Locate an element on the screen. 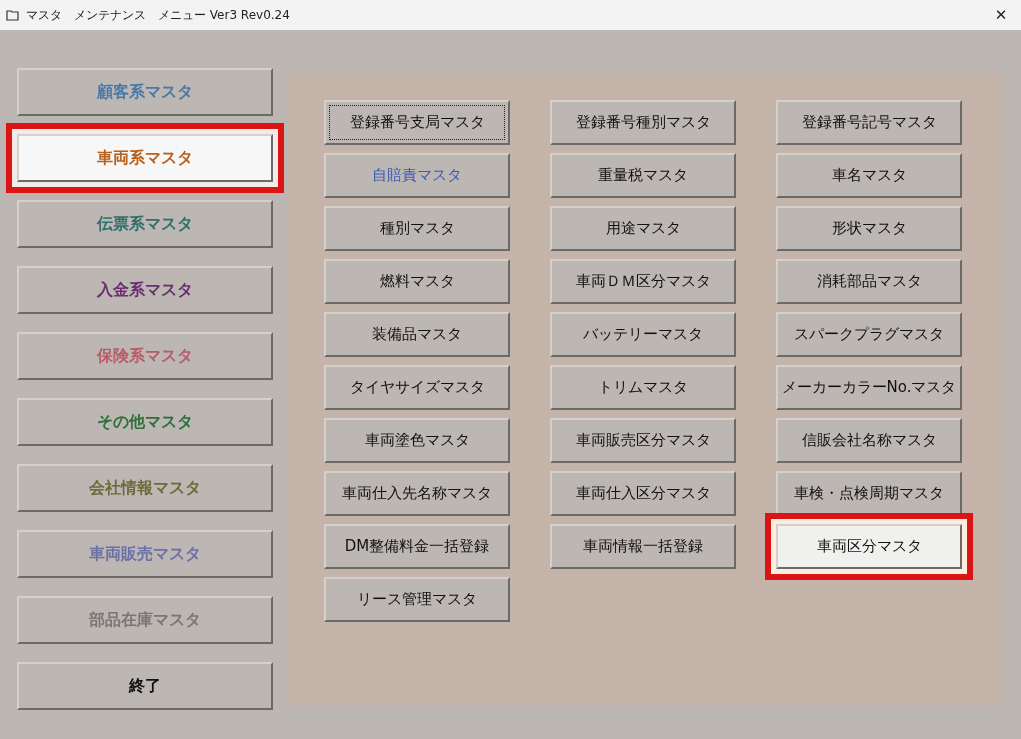 The width and height of the screenshot is (1021, 739). master-button: 車両情報一括登録 is located at coordinates (643, 546).